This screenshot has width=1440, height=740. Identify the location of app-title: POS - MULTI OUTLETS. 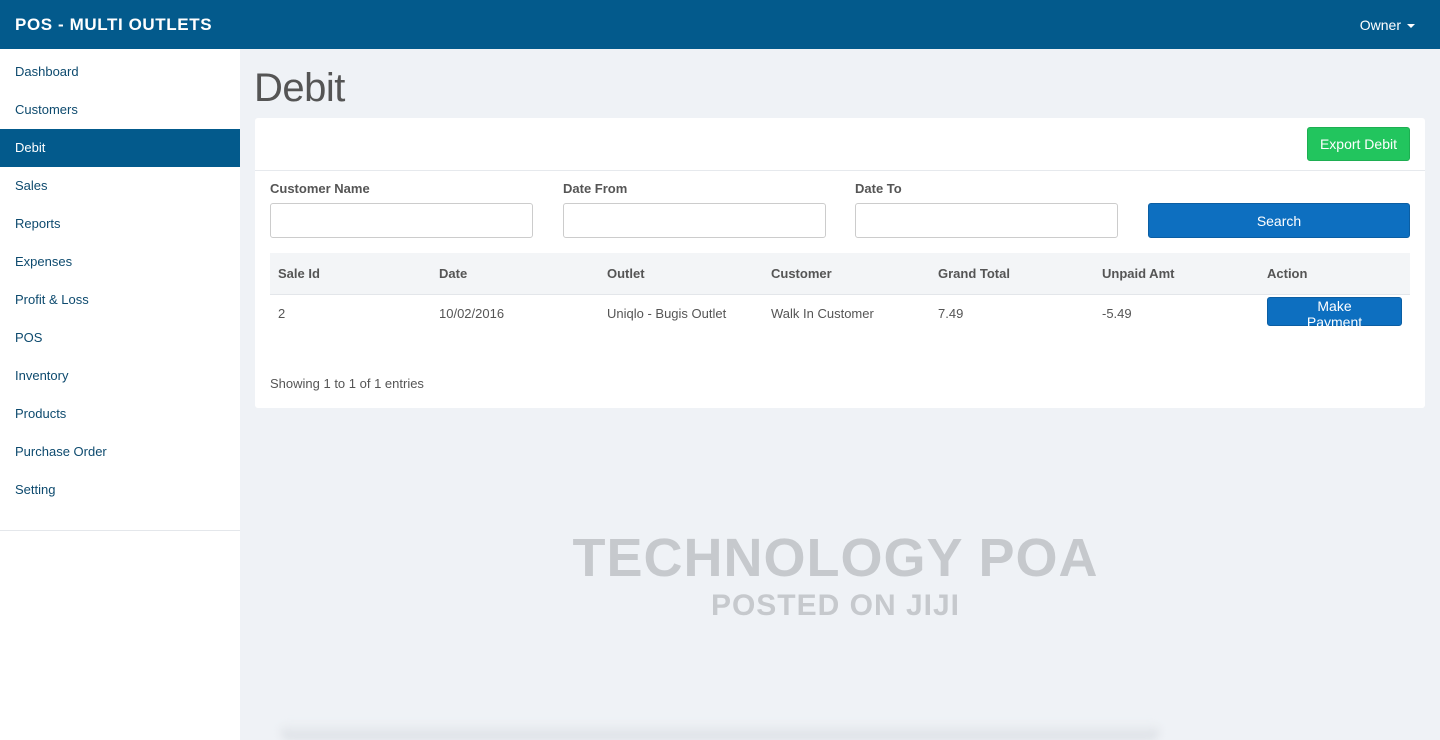
(113, 25).